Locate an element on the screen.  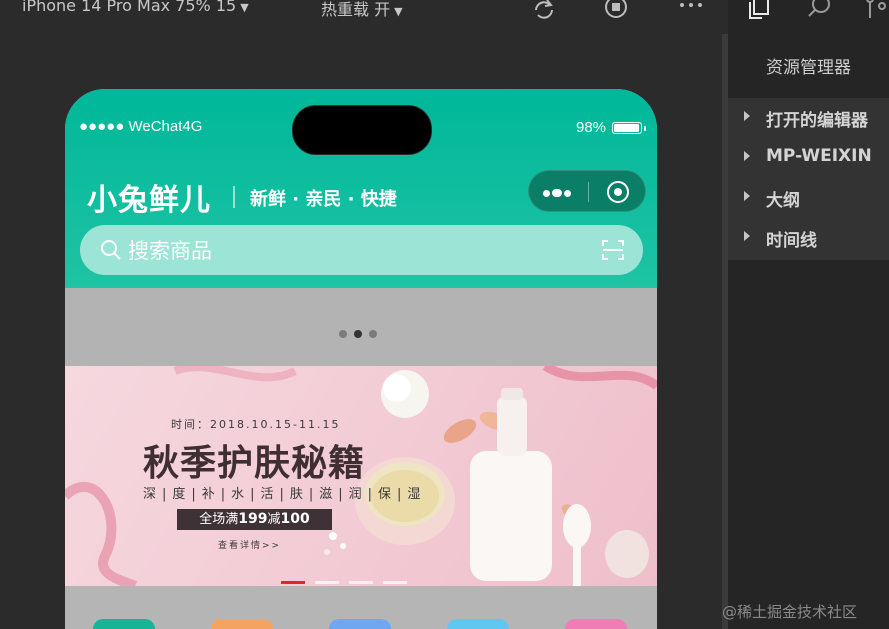
banner-offer: 全场满199减100 is located at coordinates (254, 519).